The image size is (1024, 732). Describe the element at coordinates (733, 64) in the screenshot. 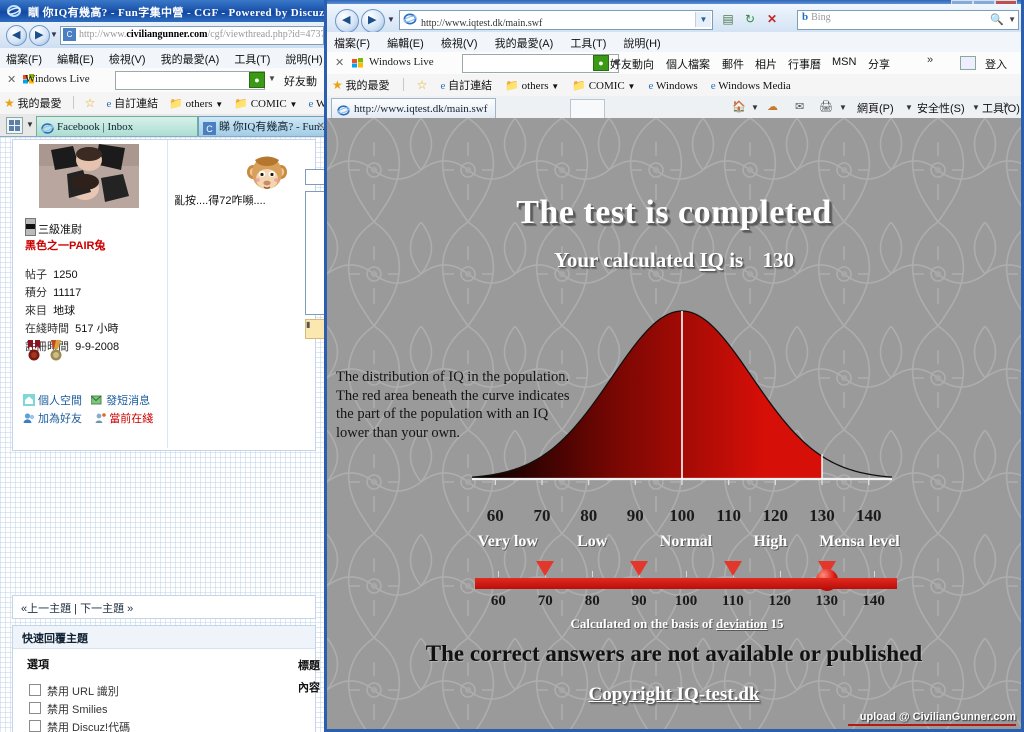

I see `live-link-mail: 郵件` at that location.